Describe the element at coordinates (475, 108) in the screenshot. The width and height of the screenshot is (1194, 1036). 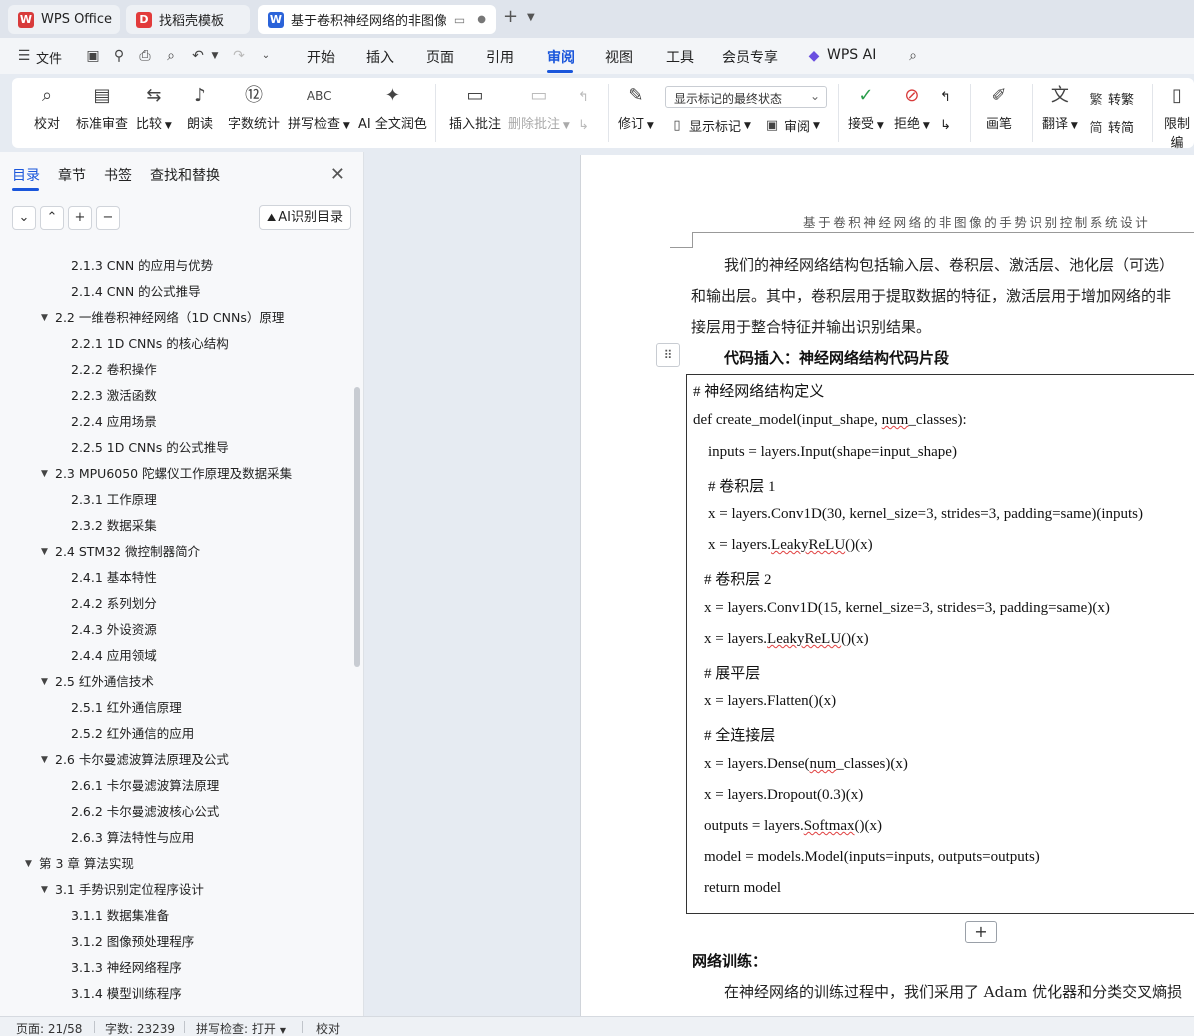
I see `insert-comment-button: ▭ 插入批注` at that location.